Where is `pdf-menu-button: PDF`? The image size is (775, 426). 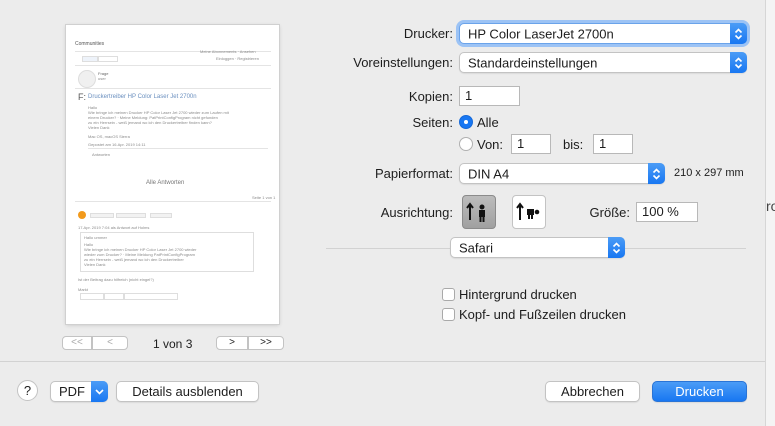
pdf-menu-button: PDF is located at coordinates (79, 391).